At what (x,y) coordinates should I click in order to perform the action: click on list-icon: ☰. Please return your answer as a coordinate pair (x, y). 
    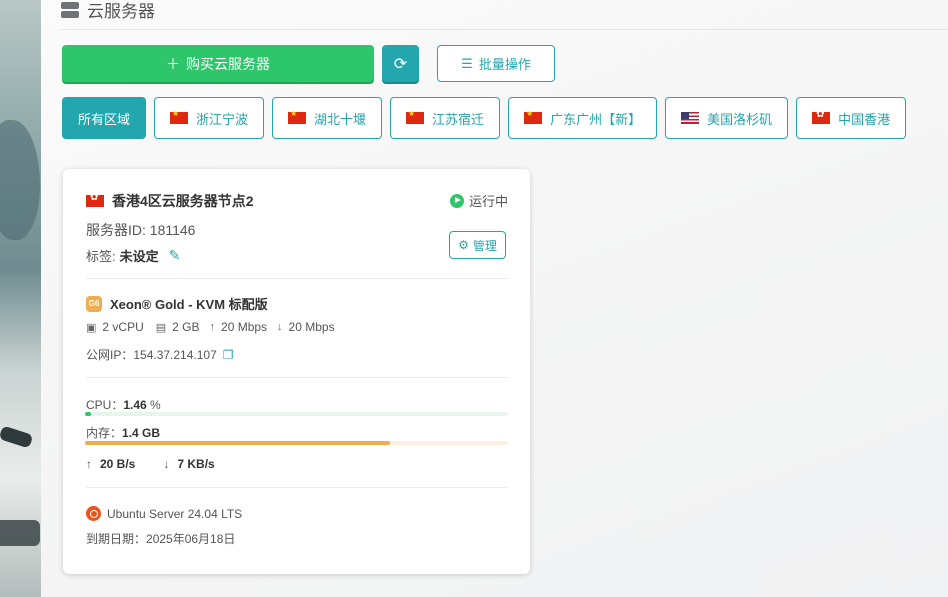
    Looking at the image, I should click on (467, 63).